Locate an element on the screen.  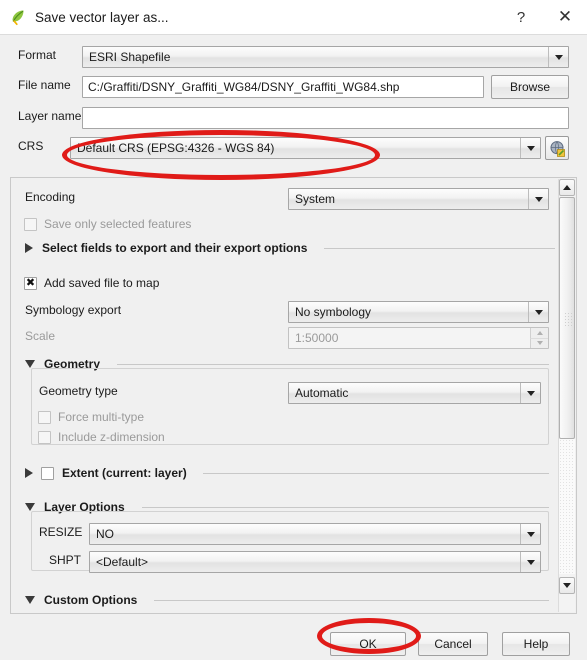
include-z-dimension-row: Include z-dimension is located at coordinates (101, 437).